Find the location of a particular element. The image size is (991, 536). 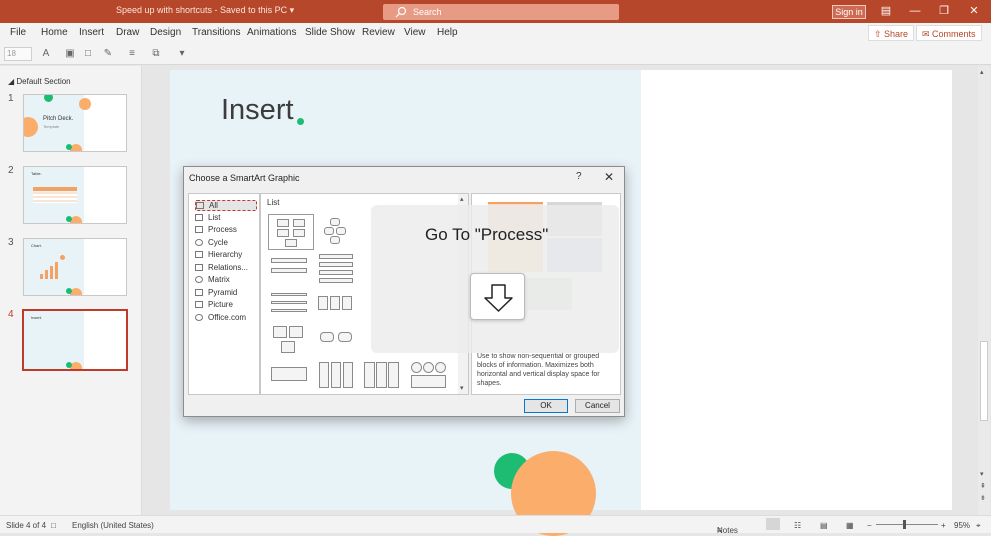

sign-in-button: Sign in is located at coordinates (849, 12).